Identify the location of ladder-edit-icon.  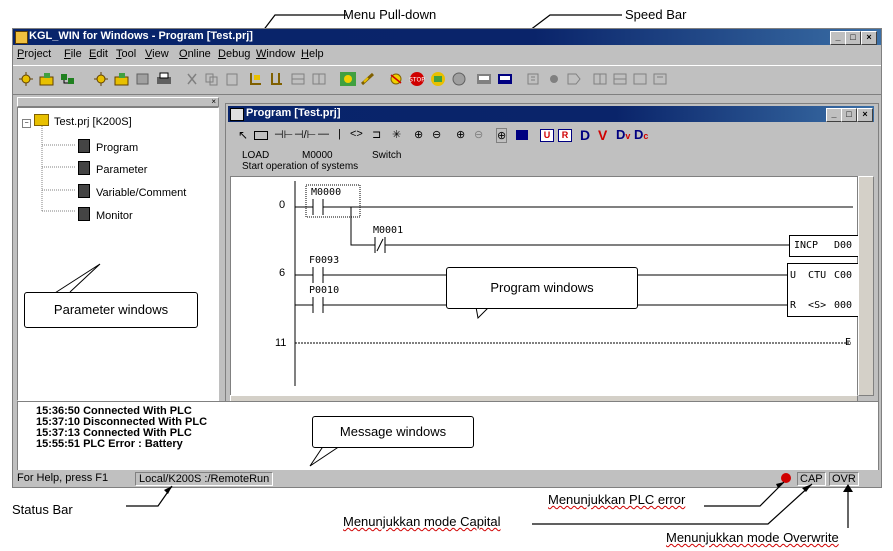
(256, 79).